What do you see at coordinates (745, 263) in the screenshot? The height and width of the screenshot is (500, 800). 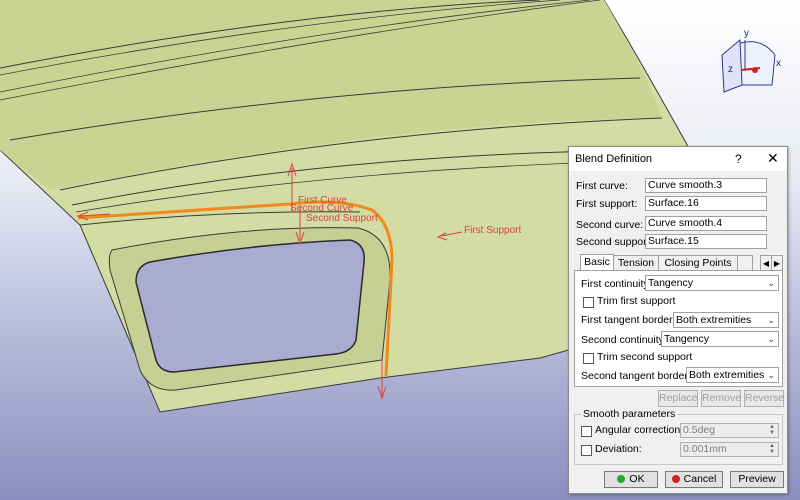 I see `tab-overflow` at bounding box center [745, 263].